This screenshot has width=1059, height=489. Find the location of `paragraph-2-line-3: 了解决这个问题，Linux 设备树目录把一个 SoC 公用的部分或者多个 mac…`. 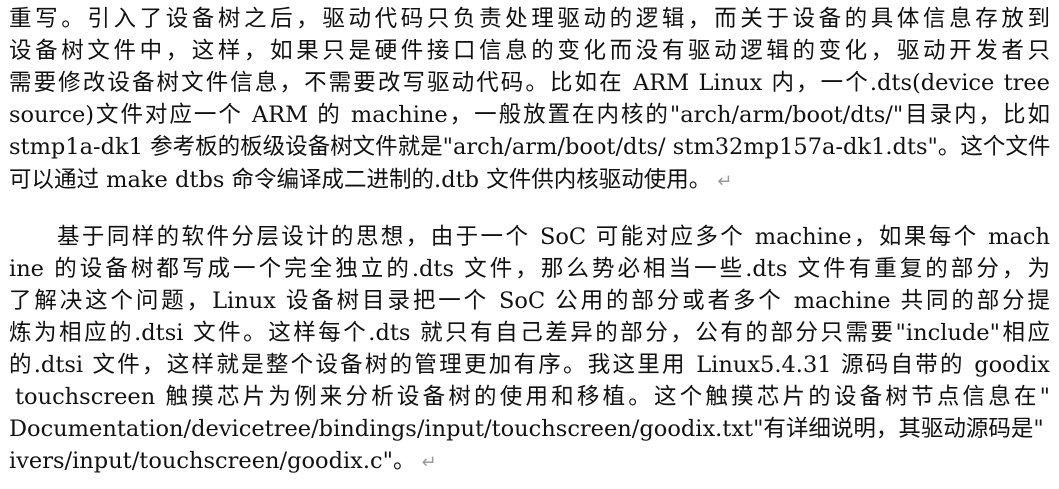

paragraph-2-line-3: 了解决这个问题，Linux 设备树目录把一个 SoC 公用的部分或者多个 mac… is located at coordinates (529, 301).